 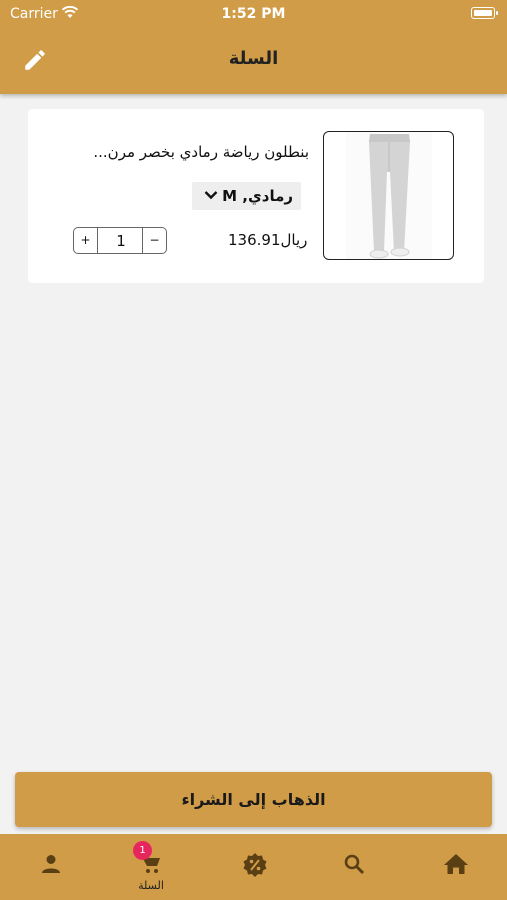 I want to click on discount-icon, so click(x=255, y=865).